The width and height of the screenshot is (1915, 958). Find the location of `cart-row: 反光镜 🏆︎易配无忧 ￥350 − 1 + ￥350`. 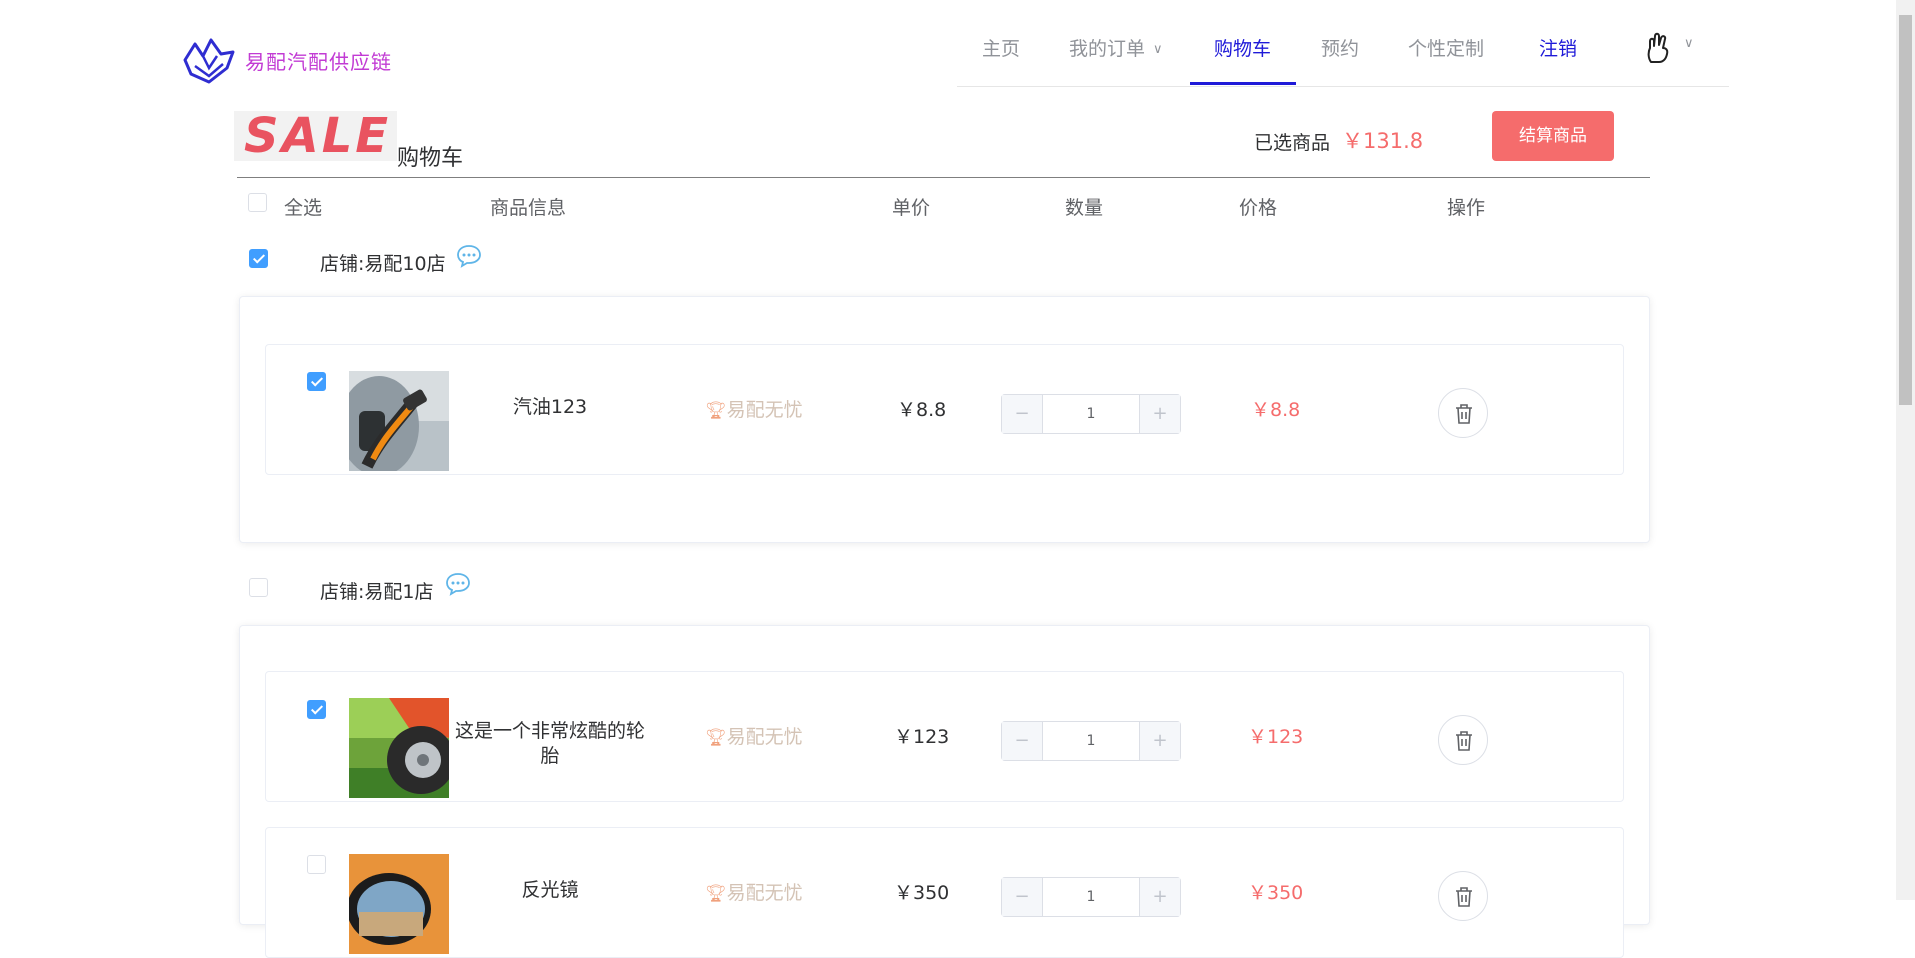

cart-row: 反光镜 🏆︎易配无忧 ￥350 − 1 + ￥350 is located at coordinates (944, 892).